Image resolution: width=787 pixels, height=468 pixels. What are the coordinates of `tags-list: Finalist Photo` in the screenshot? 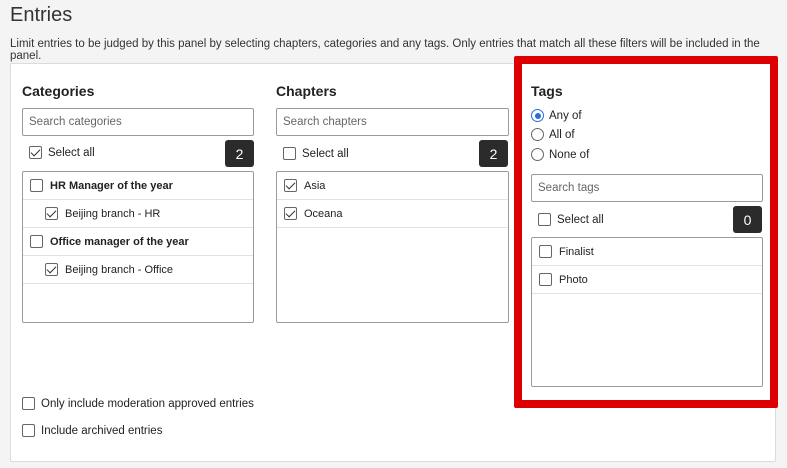 It's located at (647, 312).